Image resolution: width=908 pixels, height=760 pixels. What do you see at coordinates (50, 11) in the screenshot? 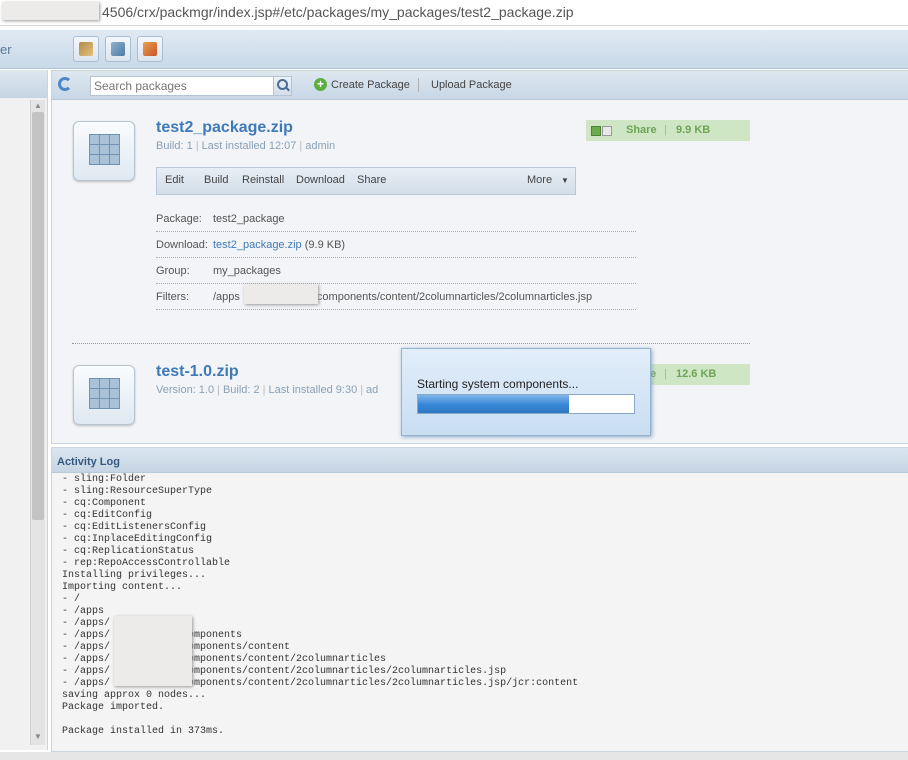
I see `redacted-host` at bounding box center [50, 11].